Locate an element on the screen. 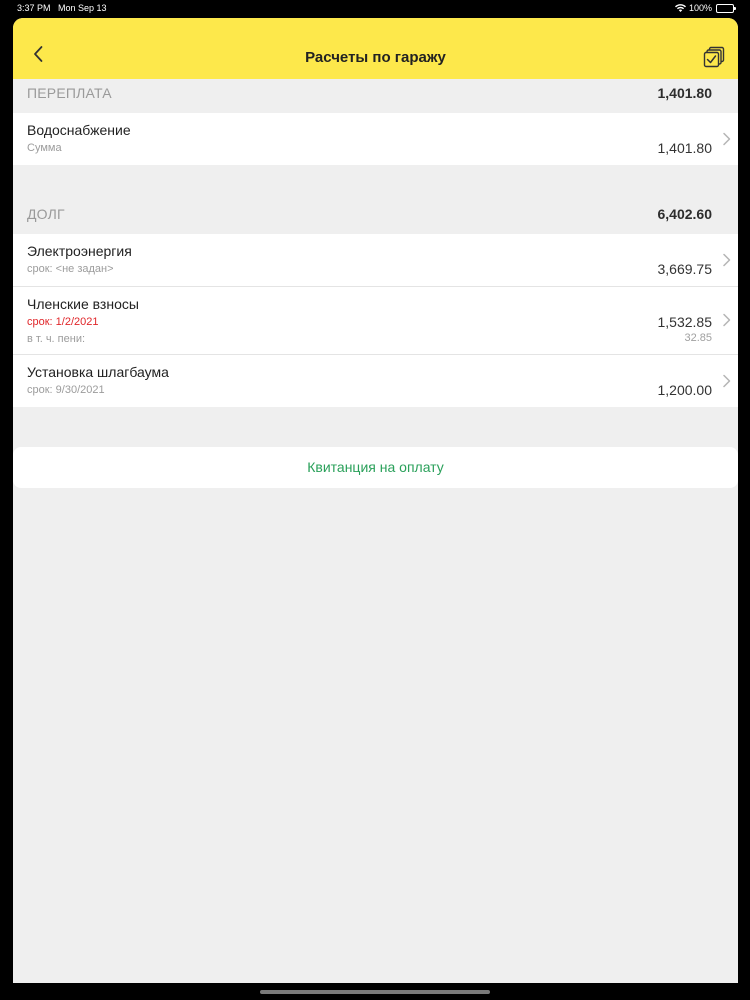 This screenshot has height=1000, width=750. overpayment-label: ПЕРЕПЛАТА is located at coordinates (69, 93).